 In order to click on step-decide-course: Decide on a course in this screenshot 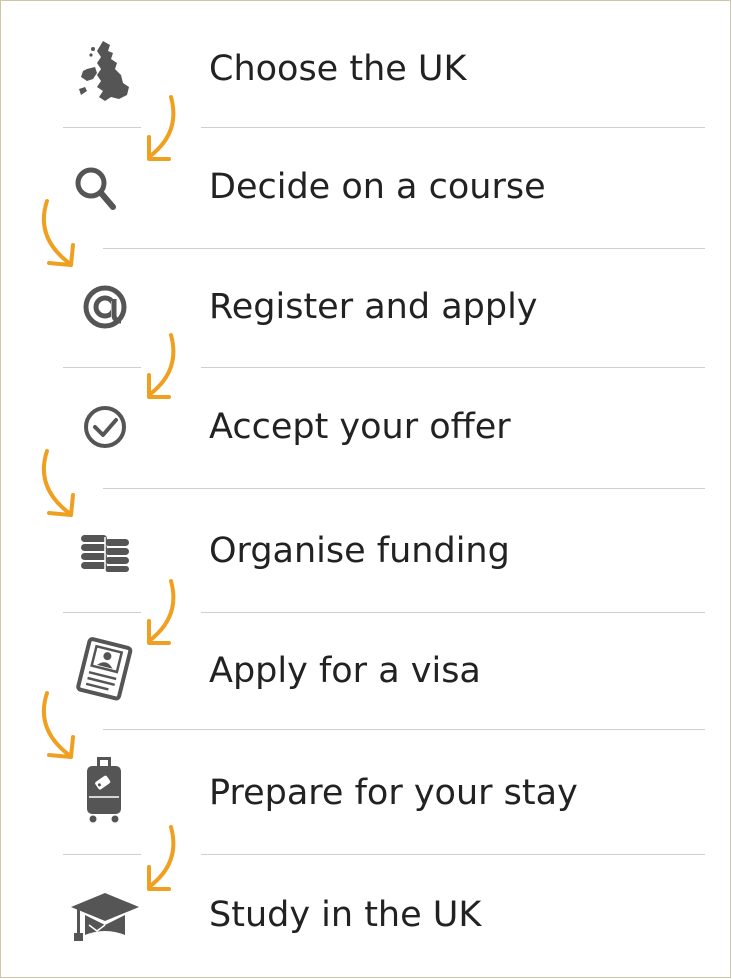, I will do `click(366, 187)`.